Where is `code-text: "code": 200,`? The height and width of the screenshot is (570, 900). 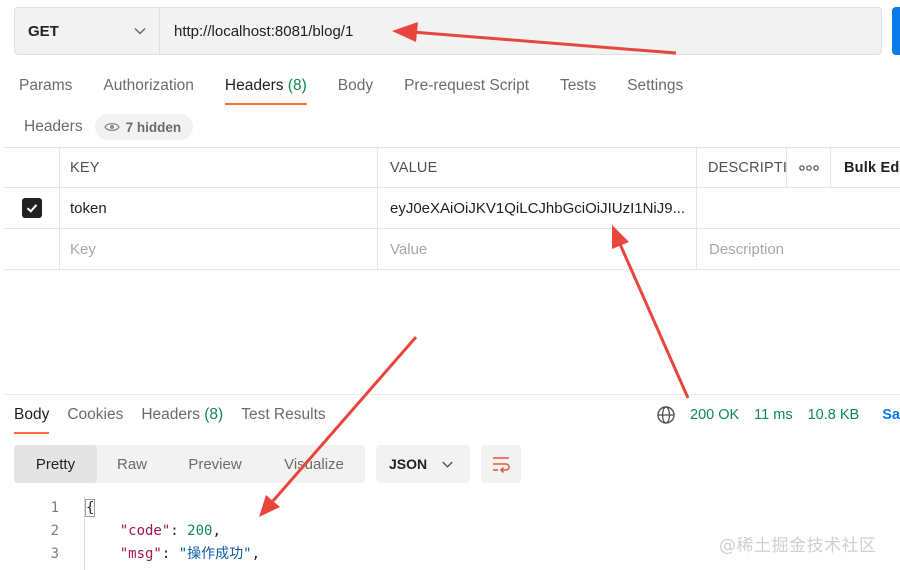 code-text: "code": 200, is located at coordinates (170, 531).